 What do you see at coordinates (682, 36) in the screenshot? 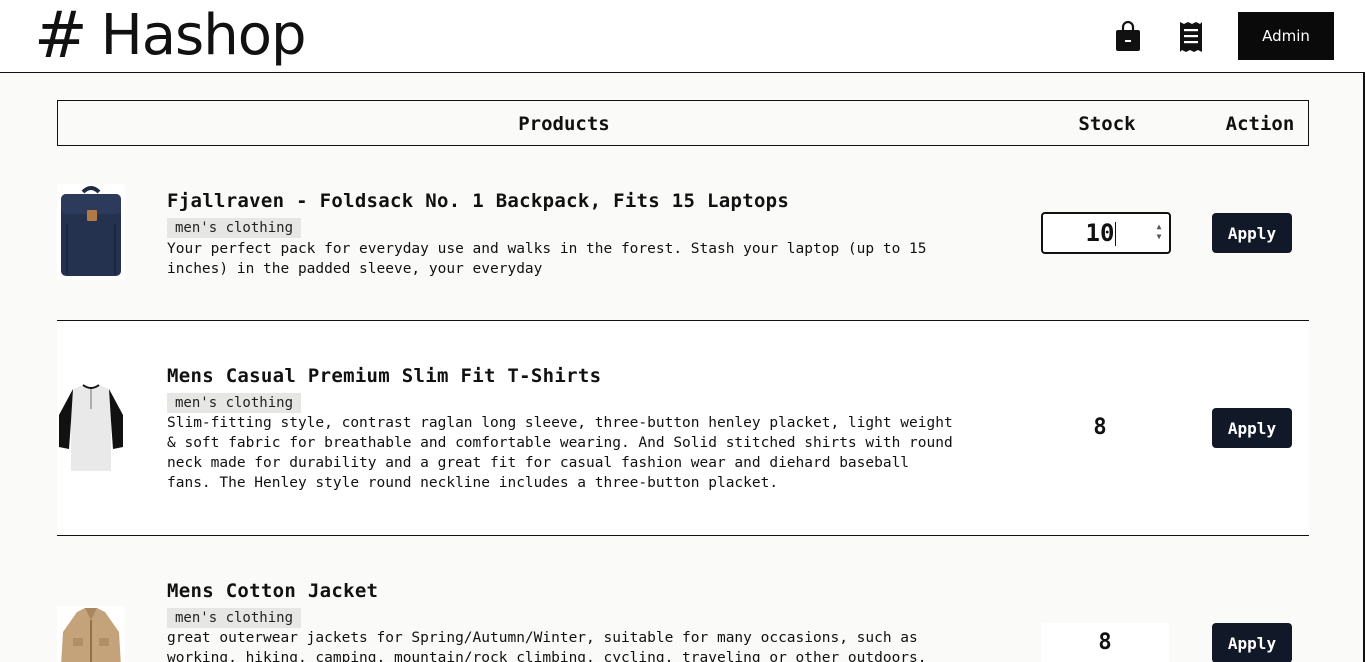
I see `top-header: # Hashop Admin` at bounding box center [682, 36].